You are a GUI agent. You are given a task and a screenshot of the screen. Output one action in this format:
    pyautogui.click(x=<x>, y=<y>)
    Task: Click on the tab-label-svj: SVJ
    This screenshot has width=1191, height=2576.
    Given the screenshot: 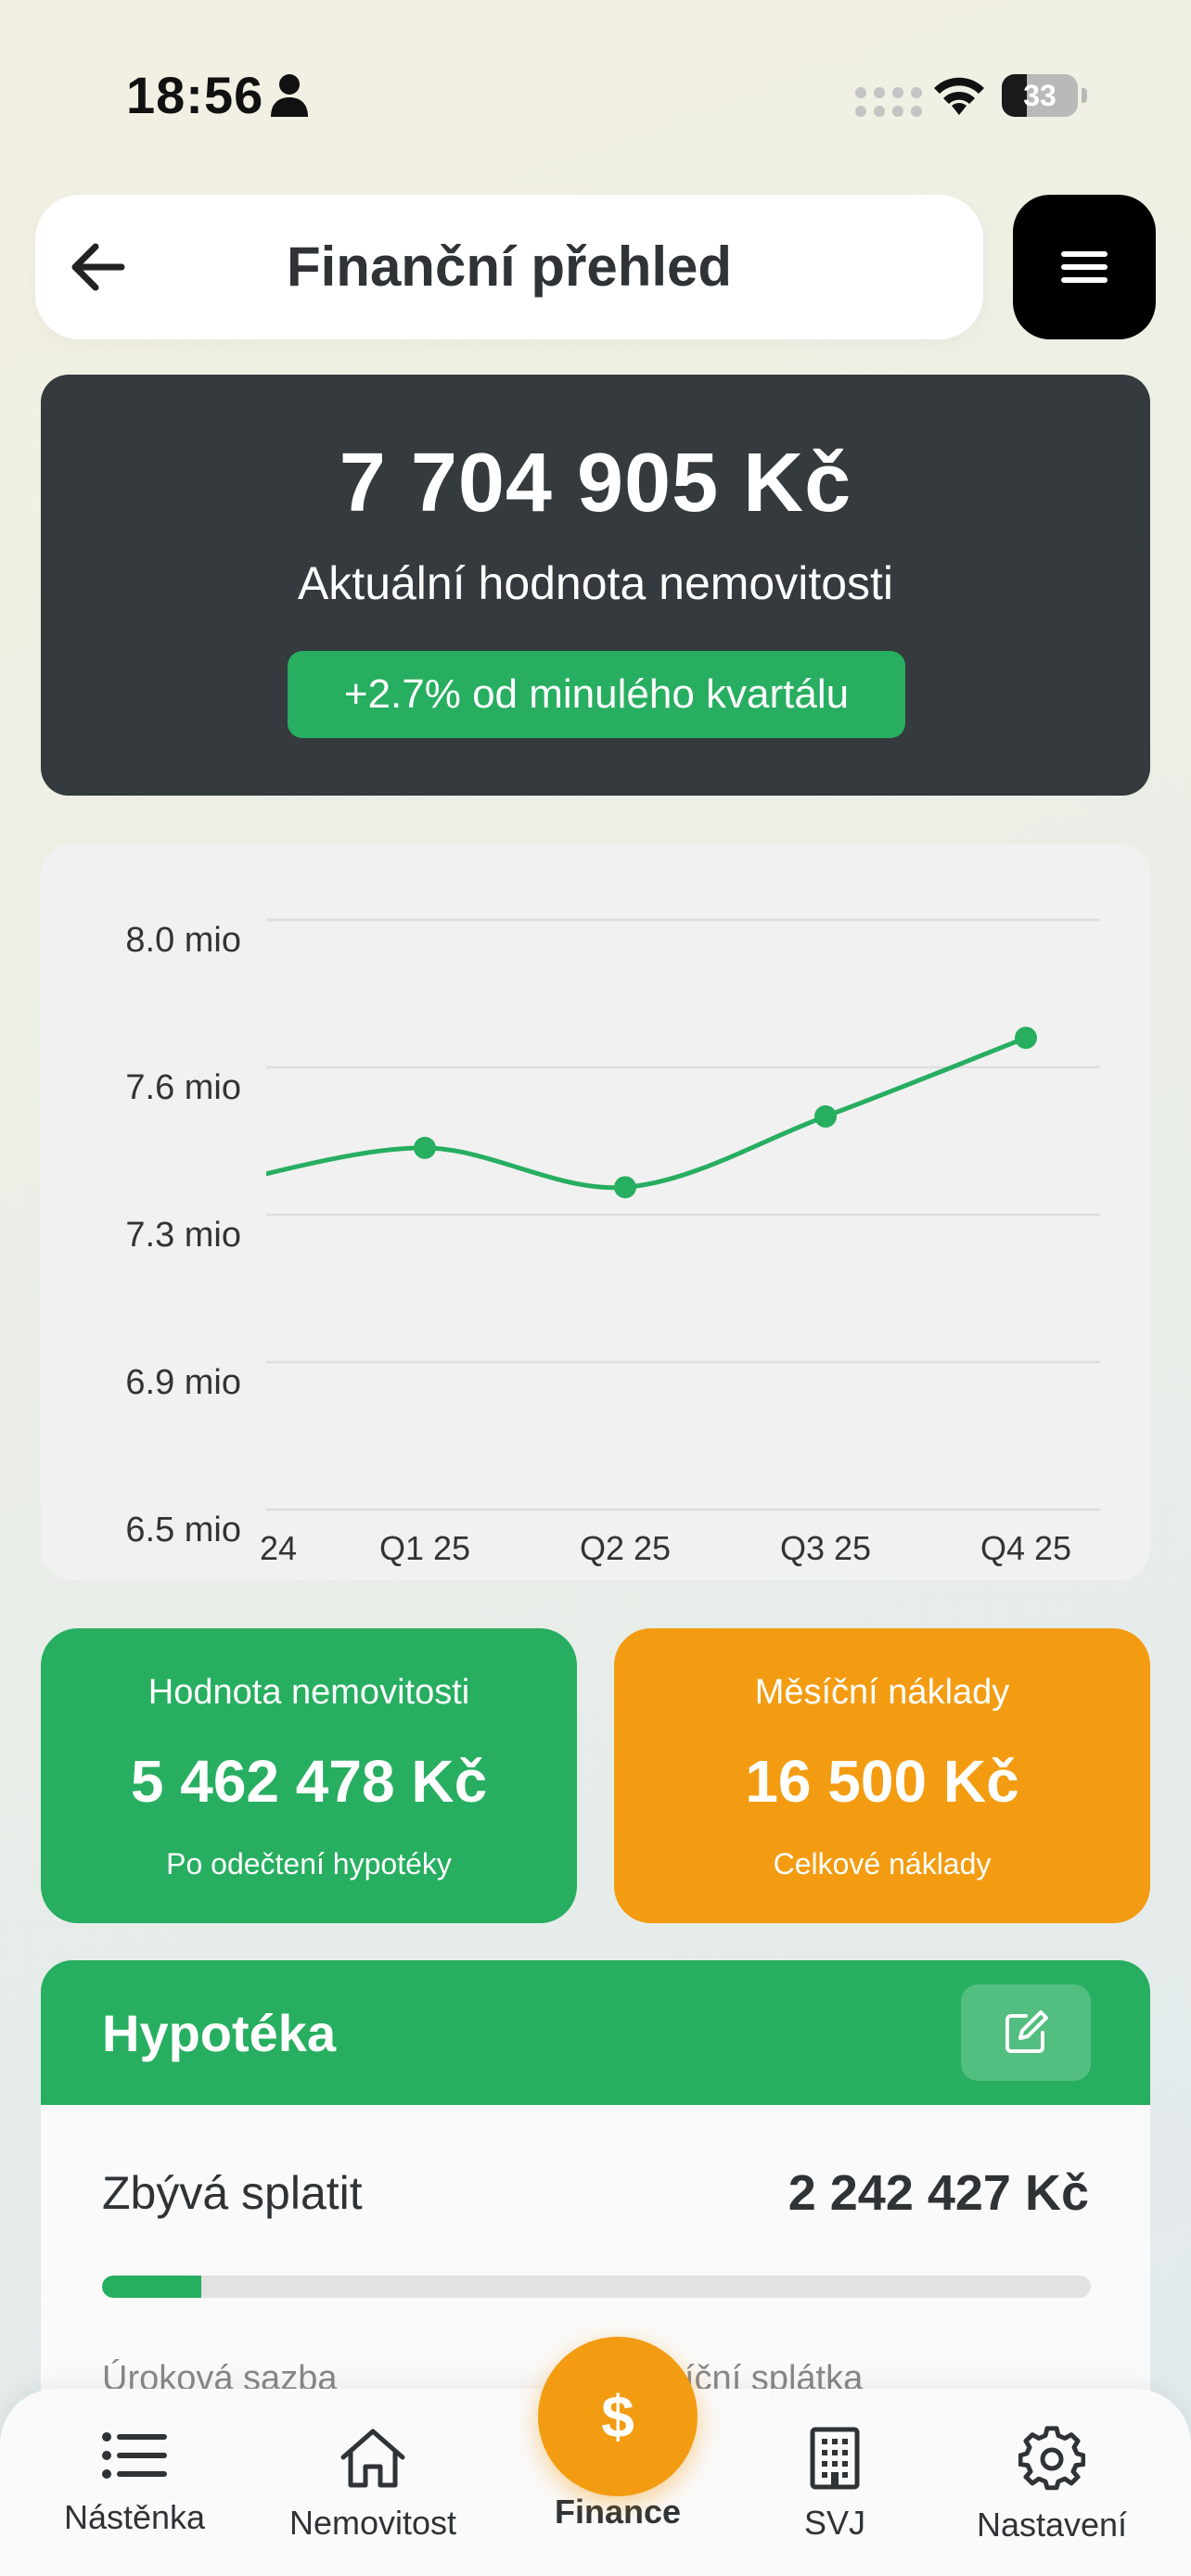 What is the action you would take?
    pyautogui.click(x=834, y=2523)
    